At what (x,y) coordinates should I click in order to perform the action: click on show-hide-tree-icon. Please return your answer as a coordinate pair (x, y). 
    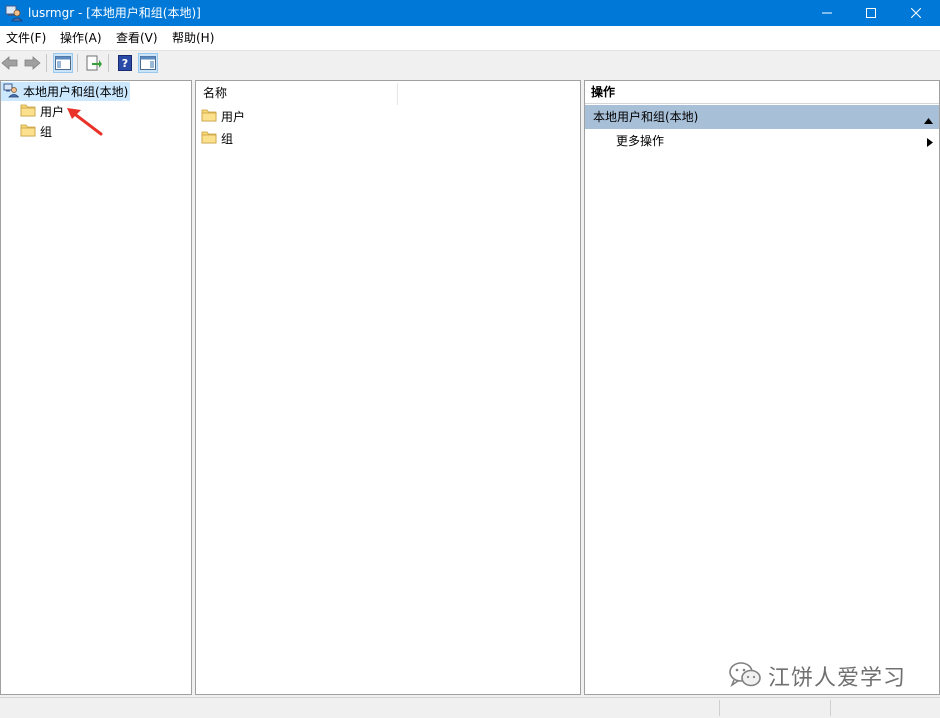
    Looking at the image, I should click on (63, 63).